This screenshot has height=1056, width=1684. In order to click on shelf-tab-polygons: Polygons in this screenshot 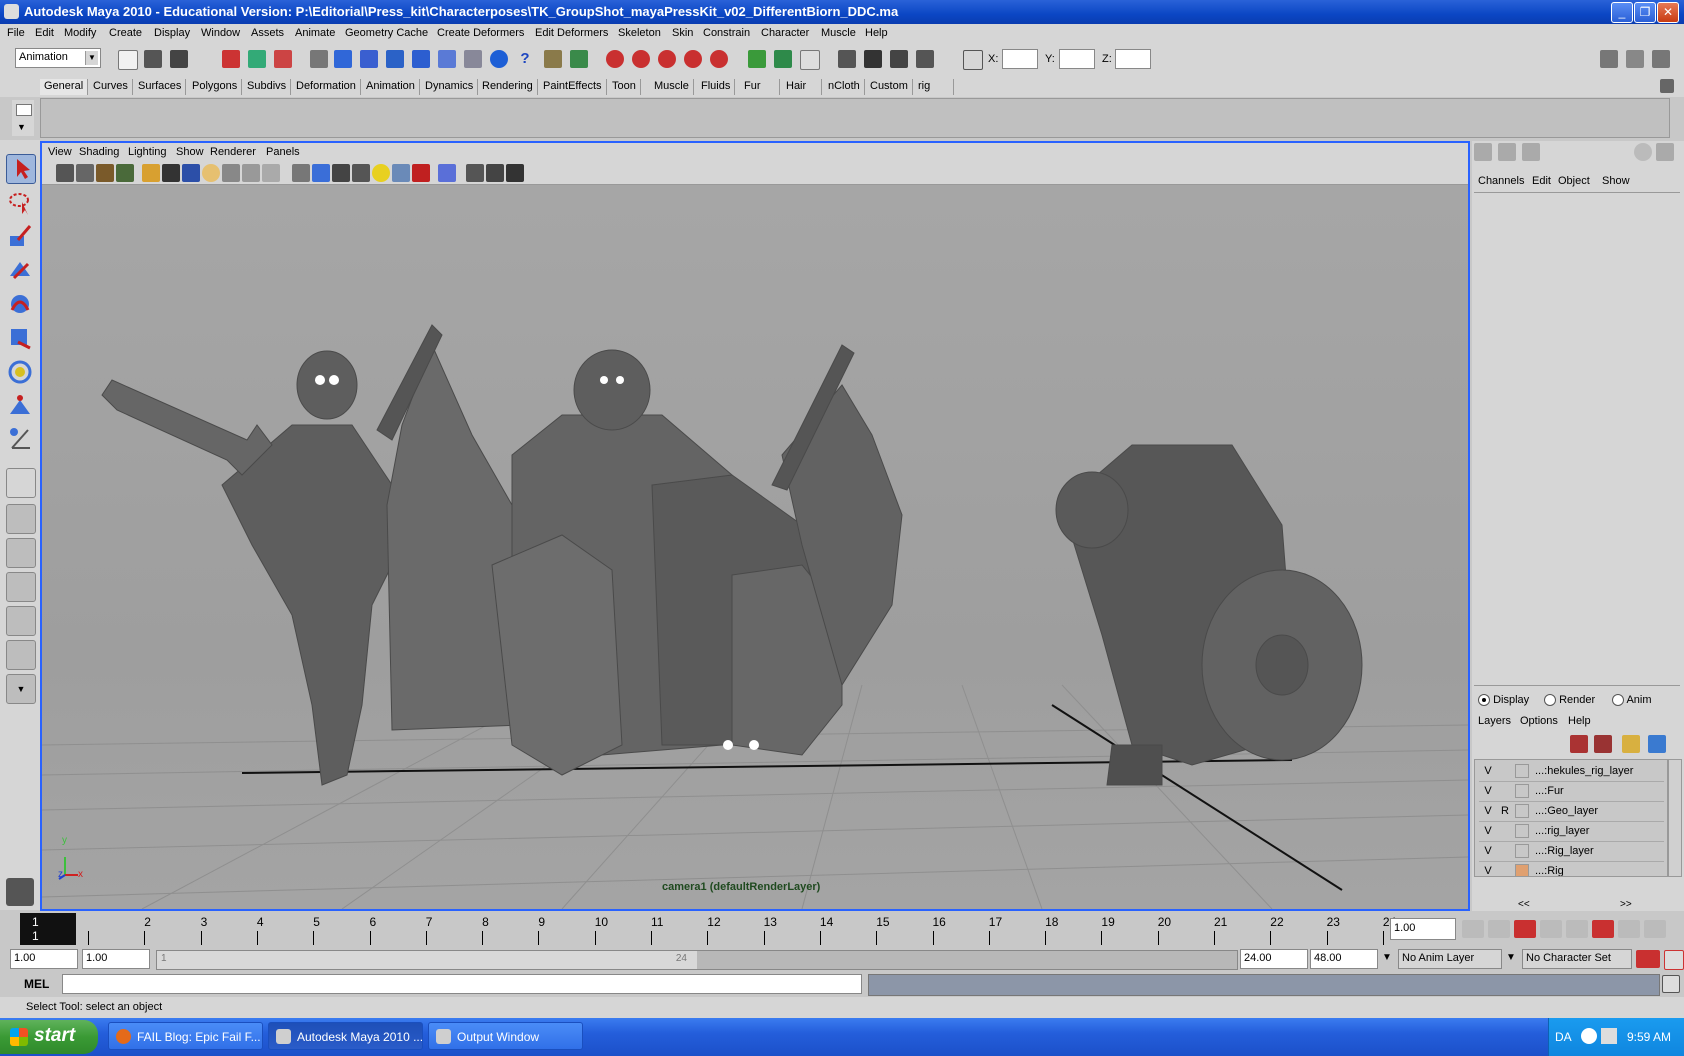, I will do `click(215, 87)`.